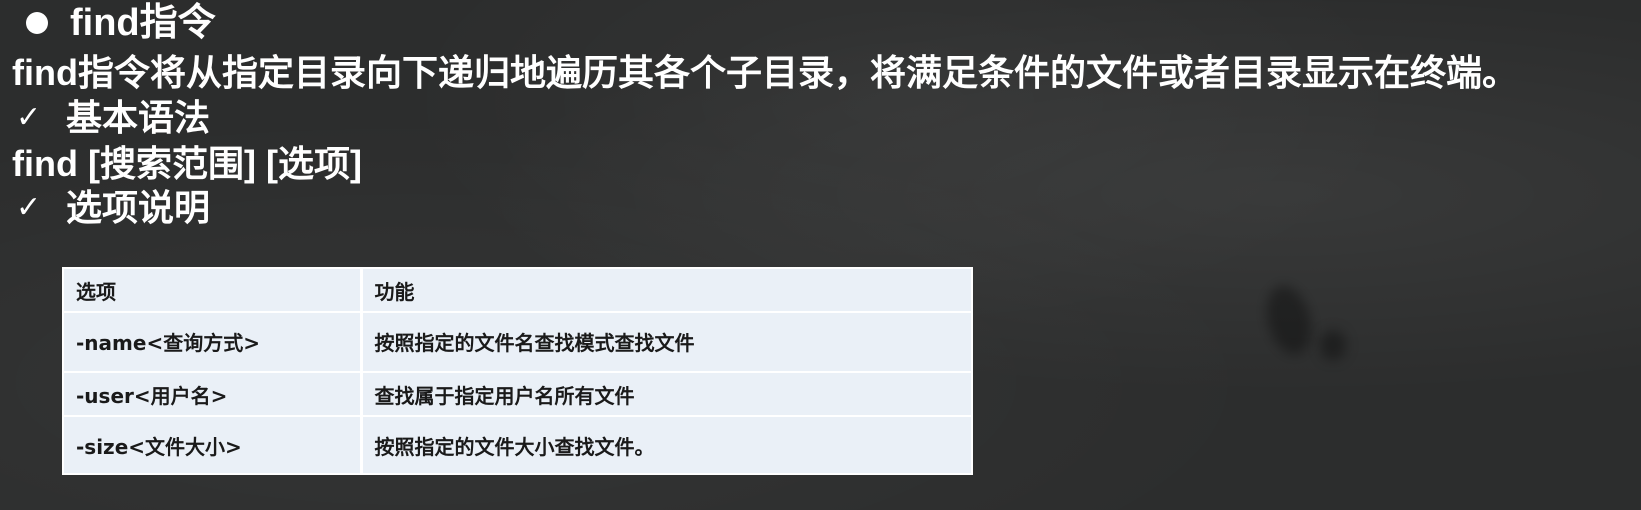 Image resolution: width=1641 pixels, height=510 pixels. I want to click on table-row: -user<用户名> 查找属于指定用户名所有文件, so click(517, 394).